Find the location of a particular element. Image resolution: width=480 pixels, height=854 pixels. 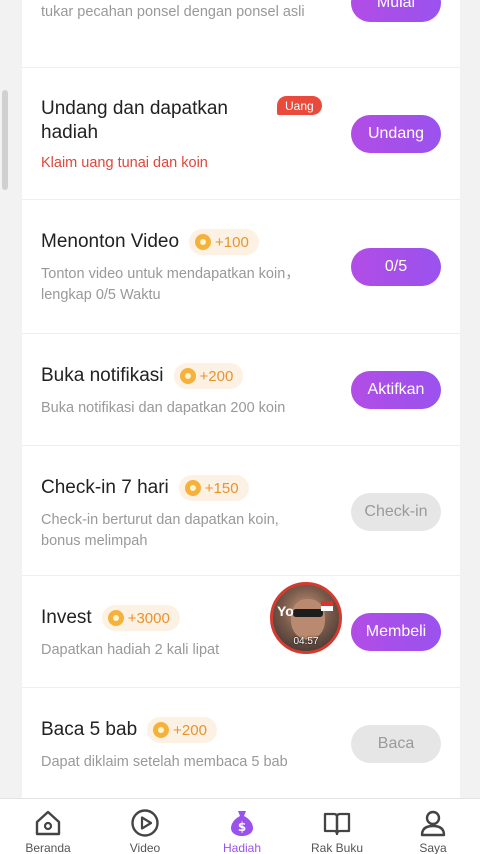

reward-pill: +150 is located at coordinates (213, 488).